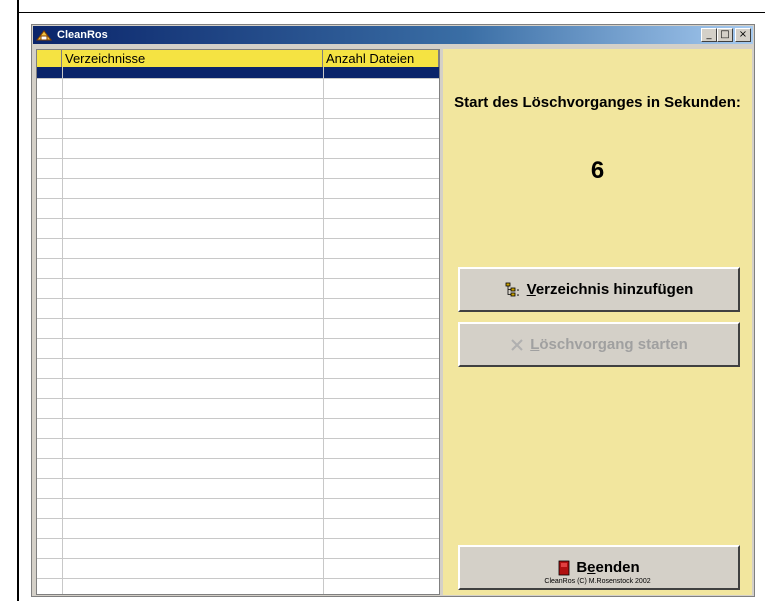 This screenshot has width=765, height=601. Describe the element at coordinates (582, 567) in the screenshot. I see `exit-label-pre: B` at that location.